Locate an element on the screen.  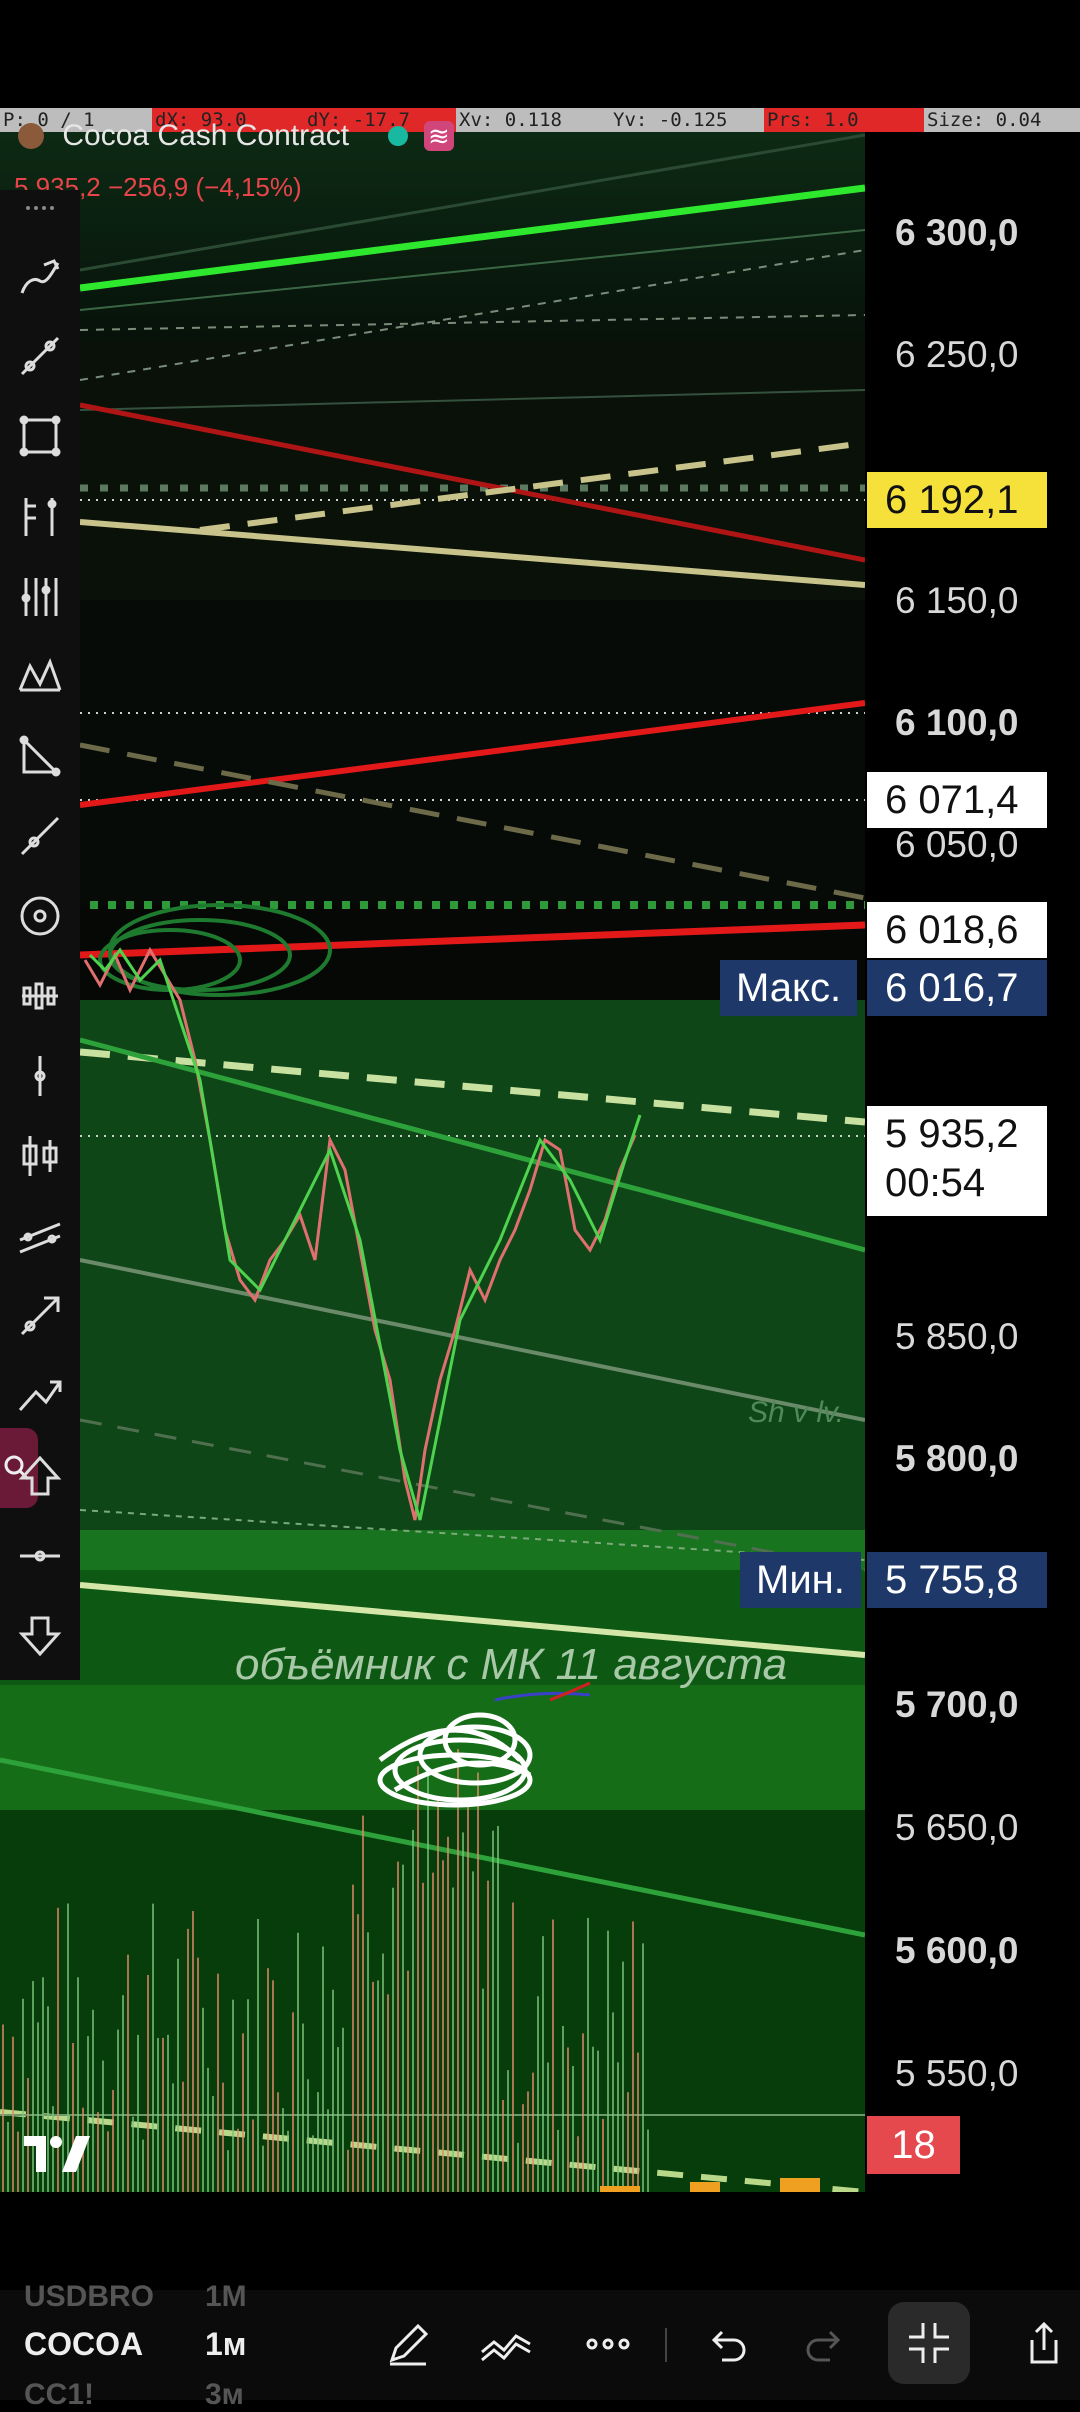
arrow-icon is located at coordinates (40, 1316).